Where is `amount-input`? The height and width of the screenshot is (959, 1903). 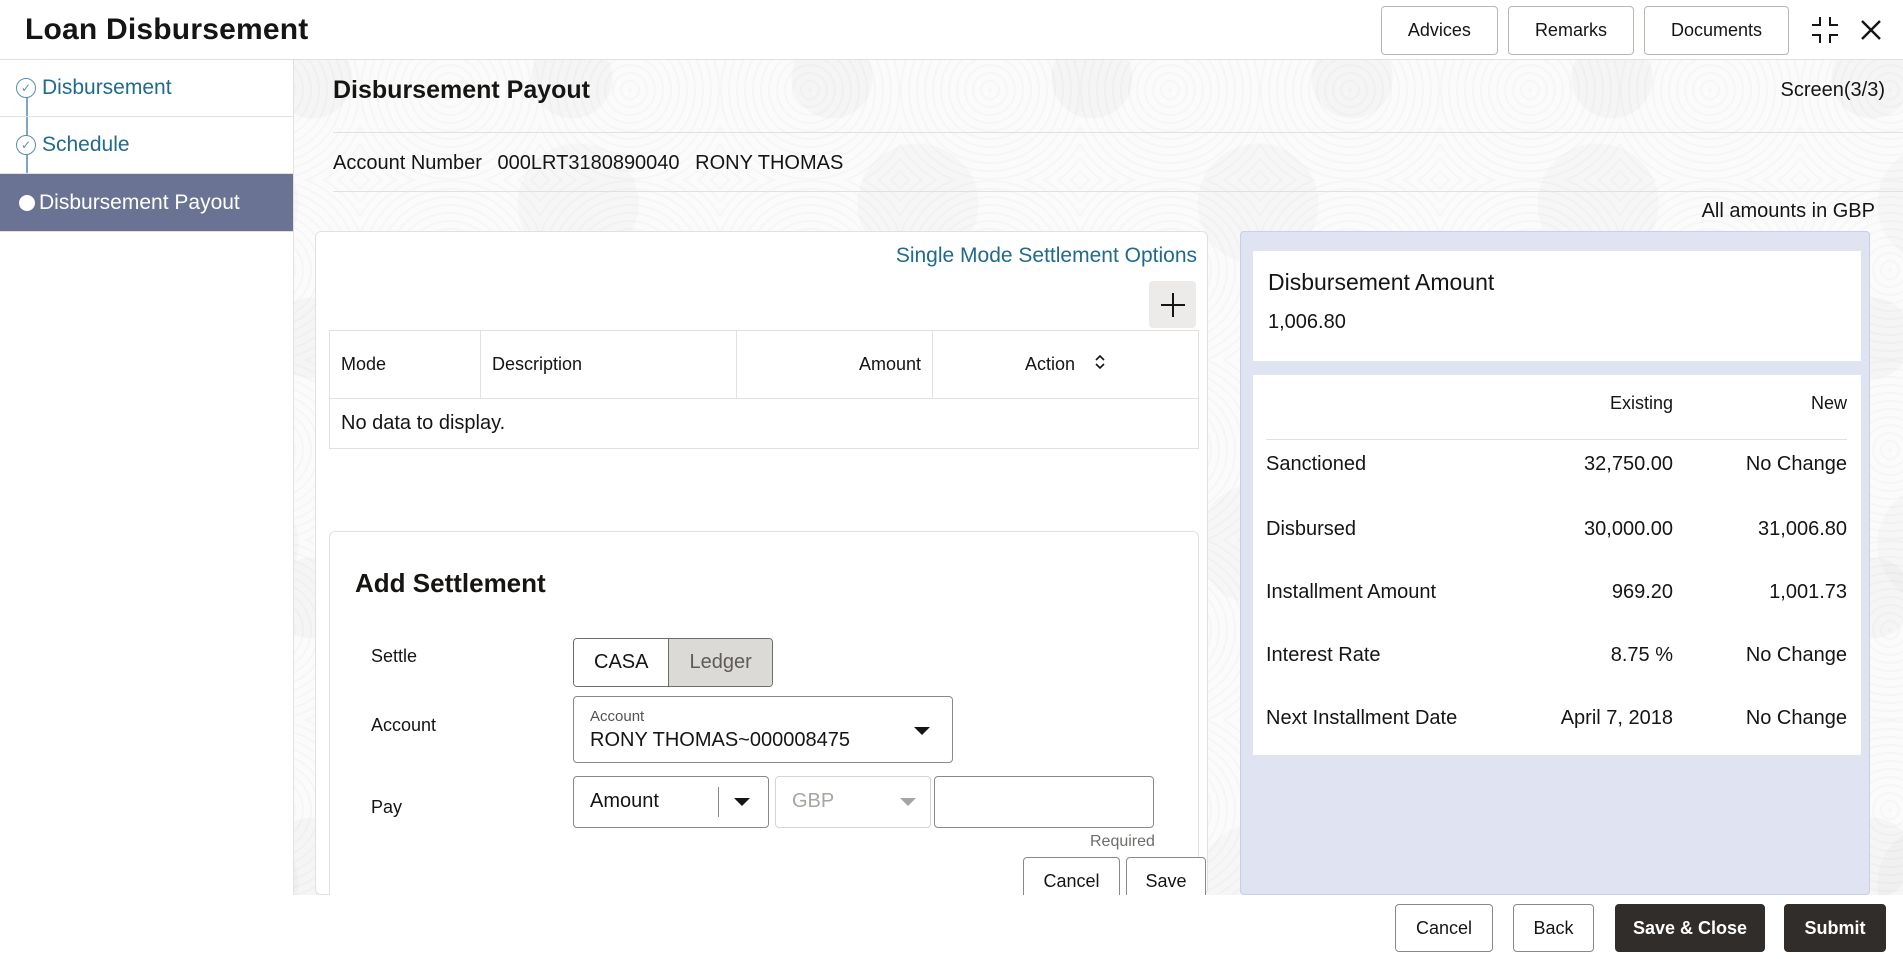
amount-input is located at coordinates (1044, 802).